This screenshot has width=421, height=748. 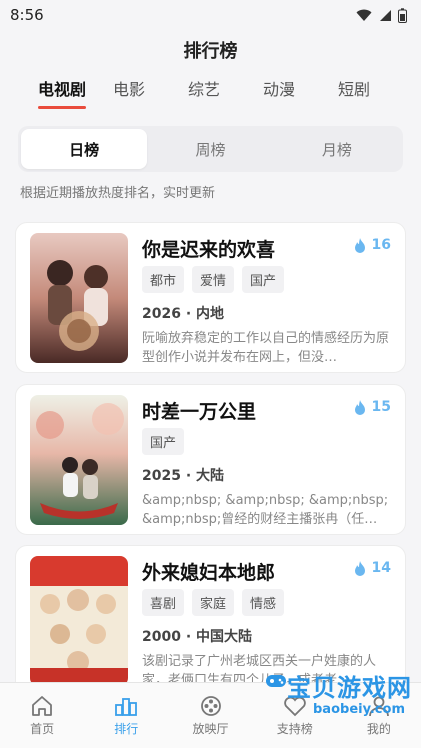 What do you see at coordinates (197, 637) in the screenshot?
I see `item-meta: 2000 · 中国大陆` at bounding box center [197, 637].